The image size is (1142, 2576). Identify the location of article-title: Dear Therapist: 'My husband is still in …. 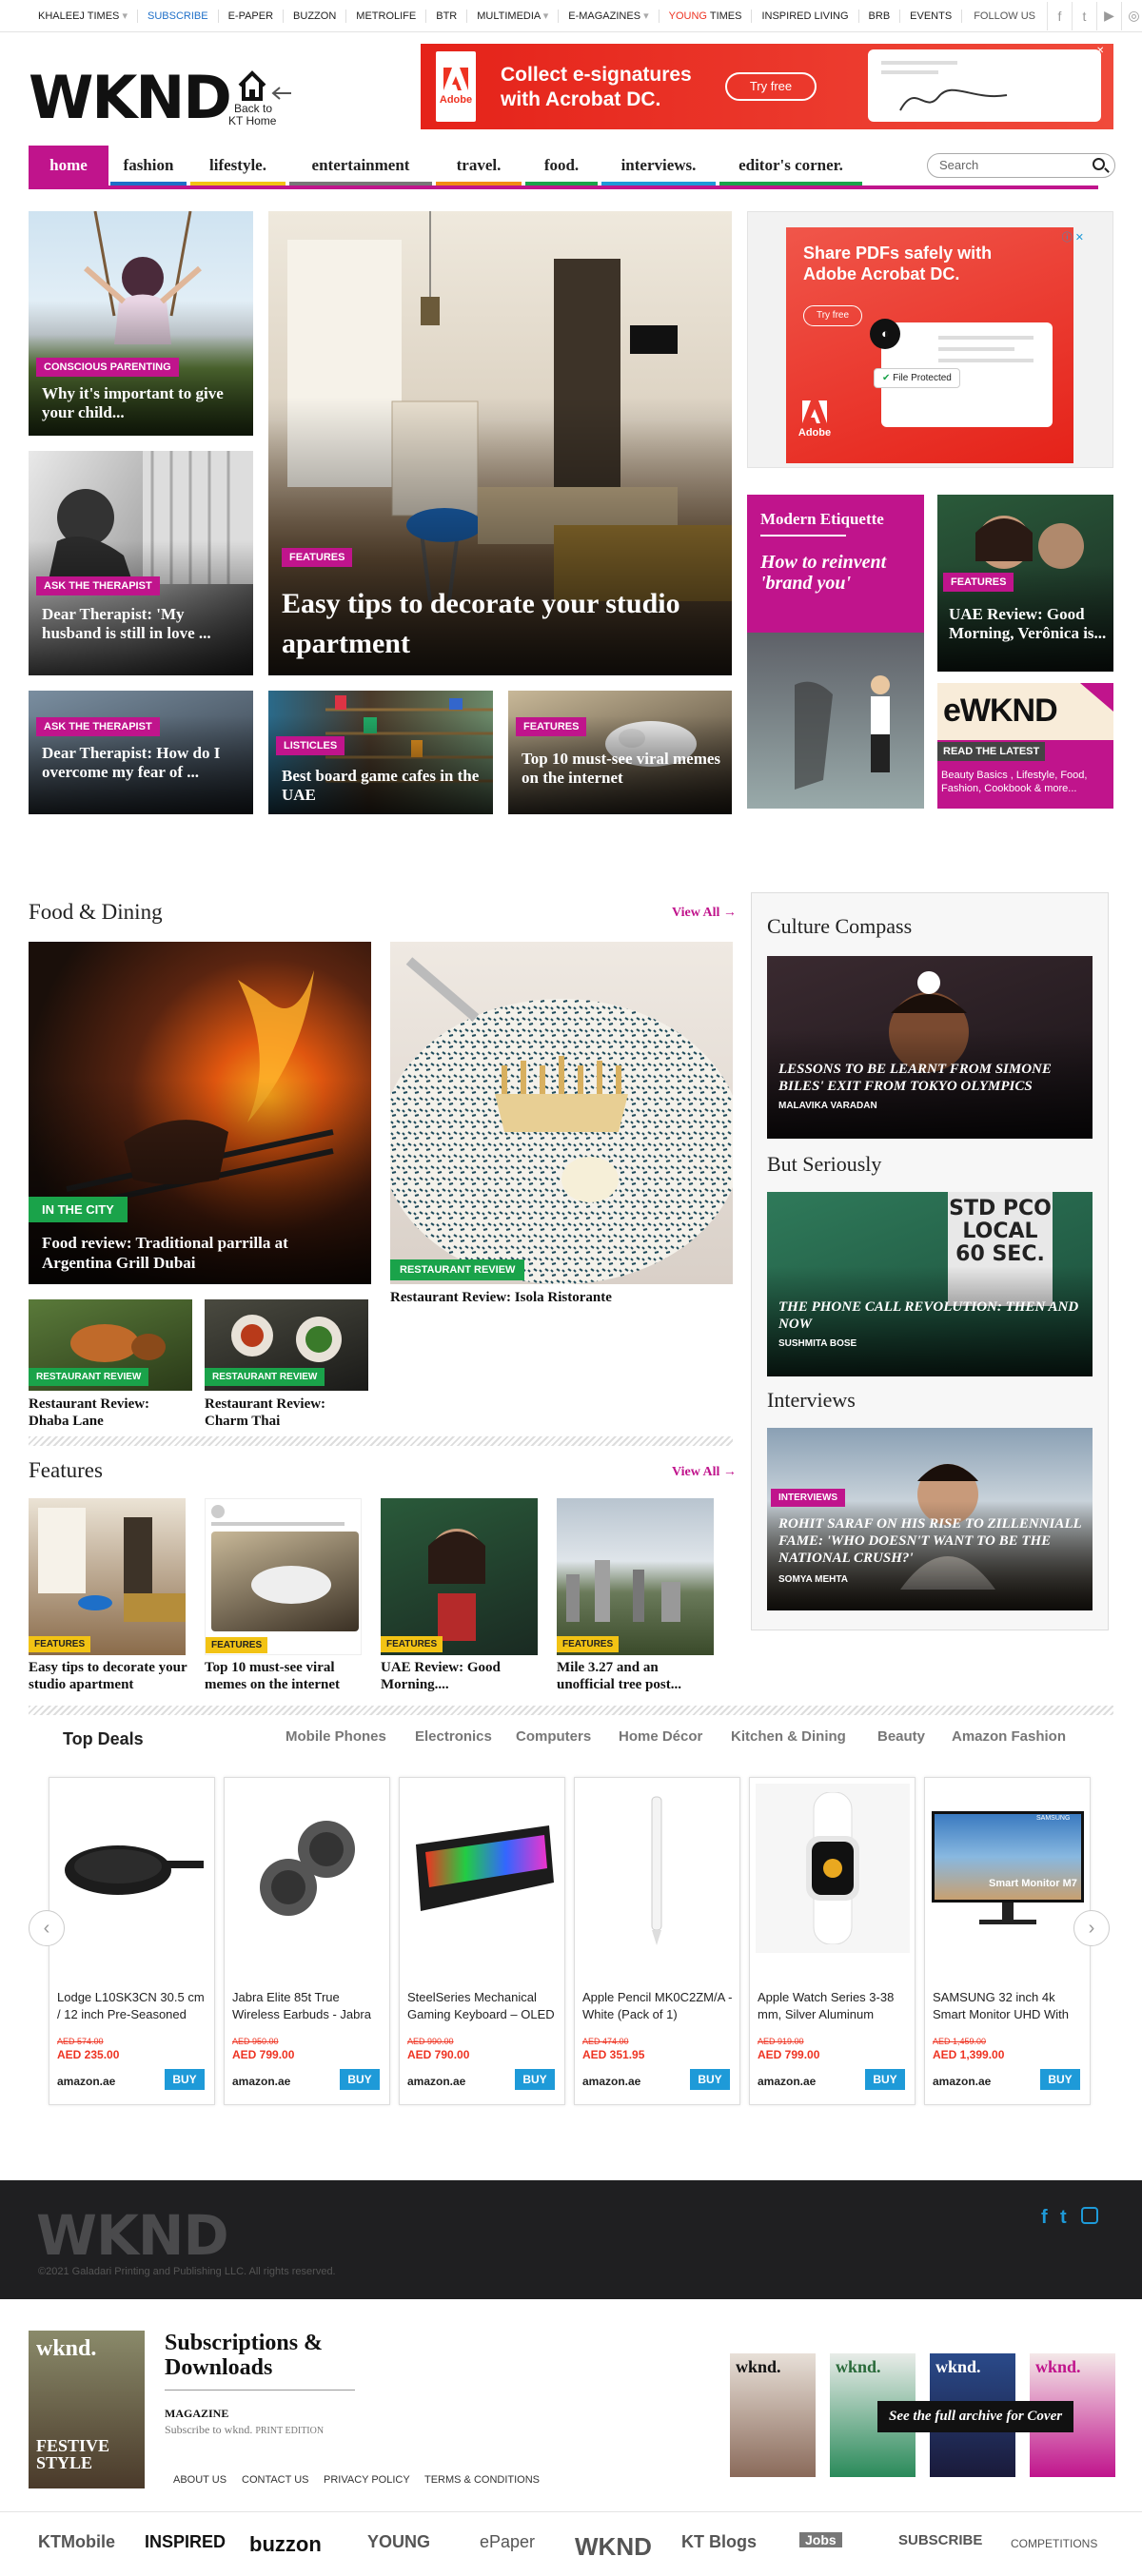
(142, 624).